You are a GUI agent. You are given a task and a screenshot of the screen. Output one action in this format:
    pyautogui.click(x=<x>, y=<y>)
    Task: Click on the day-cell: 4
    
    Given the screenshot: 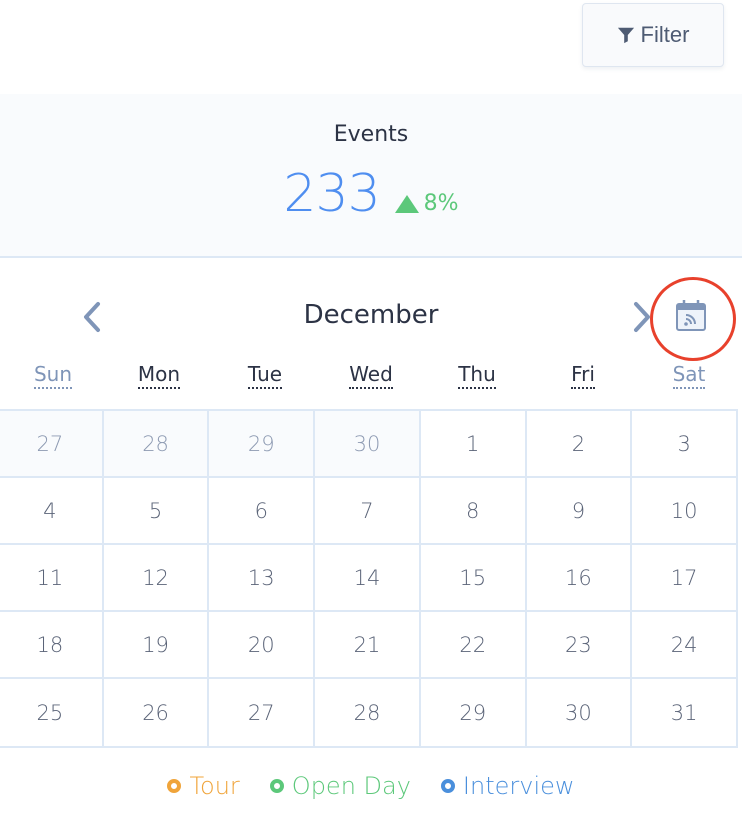 What is the action you would take?
    pyautogui.click(x=52, y=511)
    